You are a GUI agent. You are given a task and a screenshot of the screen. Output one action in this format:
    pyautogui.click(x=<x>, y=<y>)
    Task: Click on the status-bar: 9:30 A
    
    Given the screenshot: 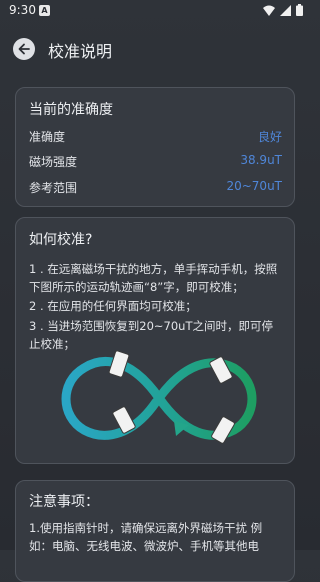 What is the action you would take?
    pyautogui.click(x=154, y=11)
    